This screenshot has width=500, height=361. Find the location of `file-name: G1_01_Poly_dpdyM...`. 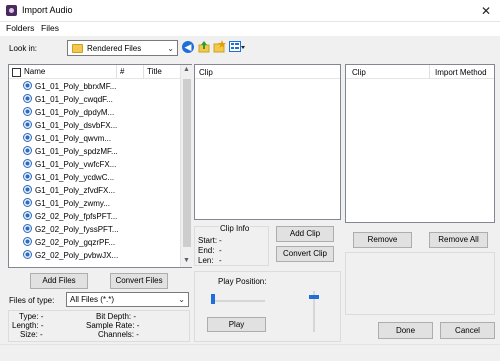

file-name: G1_01_Poly_dpdyM... is located at coordinates (75, 112).